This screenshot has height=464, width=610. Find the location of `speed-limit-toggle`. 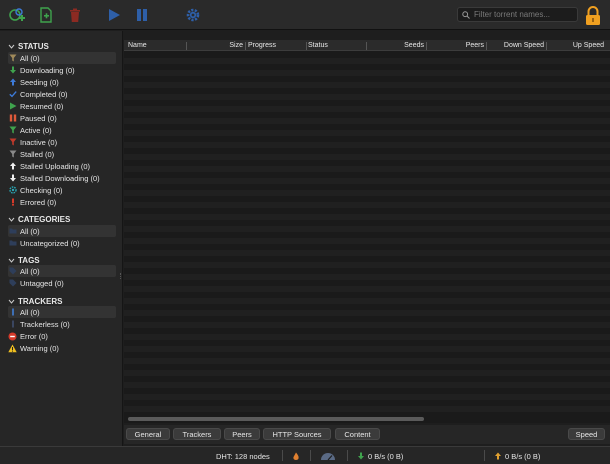

speed-limit-toggle is located at coordinates (328, 456).